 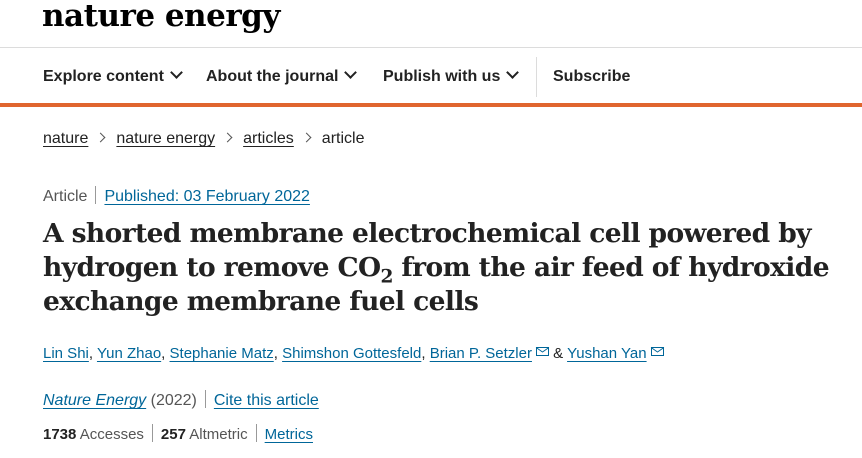 What do you see at coordinates (129, 353) in the screenshot?
I see `author-link: Yun Zhao` at bounding box center [129, 353].